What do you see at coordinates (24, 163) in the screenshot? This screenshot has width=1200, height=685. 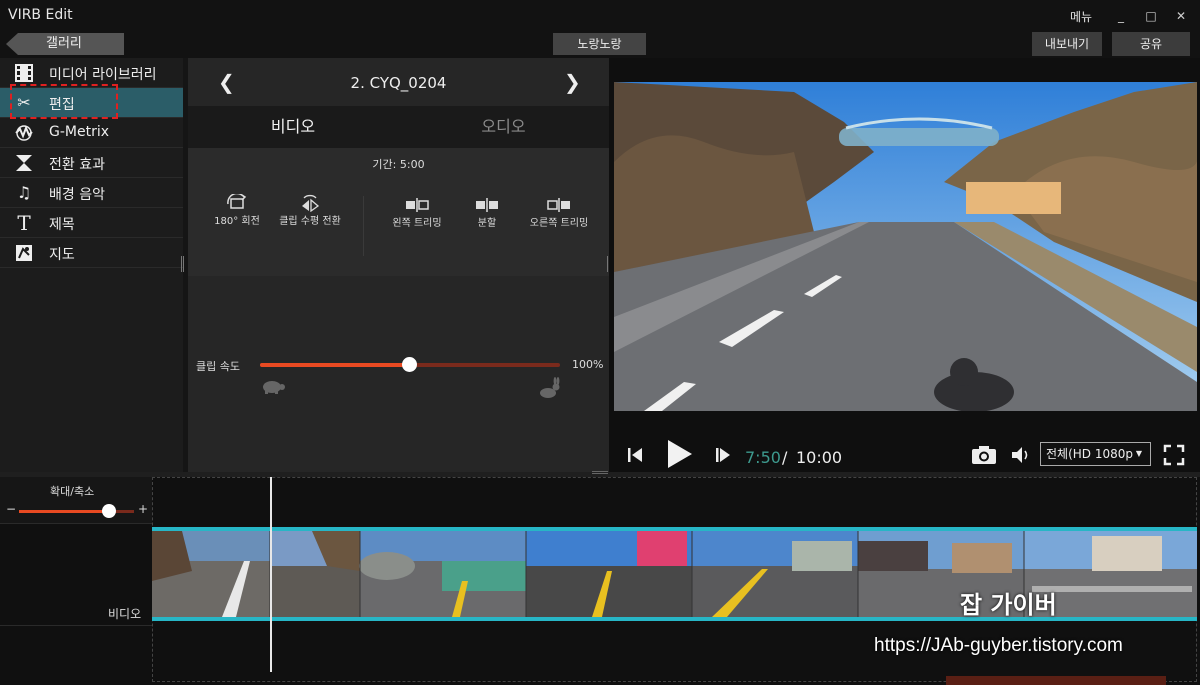 I see `transition-icon` at bounding box center [24, 163].